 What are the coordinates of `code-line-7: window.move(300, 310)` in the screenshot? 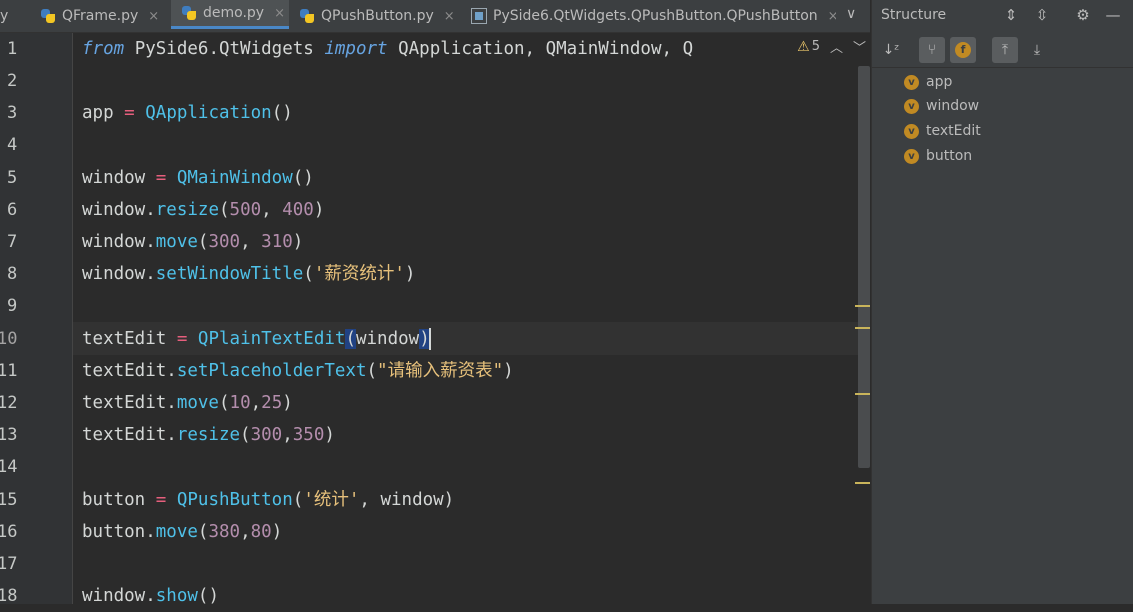 It's located at (471, 242).